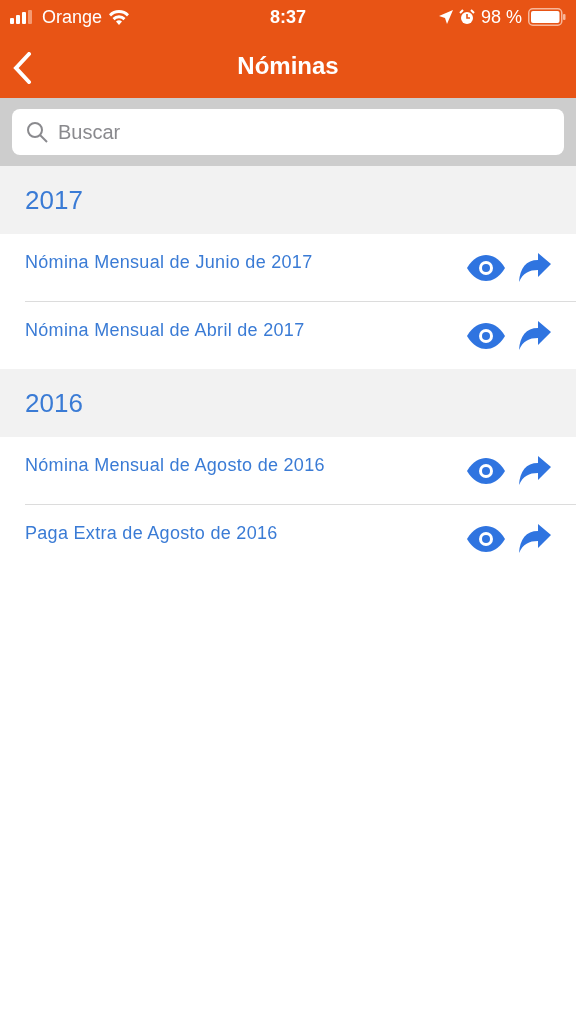 The height and width of the screenshot is (1024, 576). What do you see at coordinates (501, 17) in the screenshot?
I see `battery-percent: 98 %` at bounding box center [501, 17].